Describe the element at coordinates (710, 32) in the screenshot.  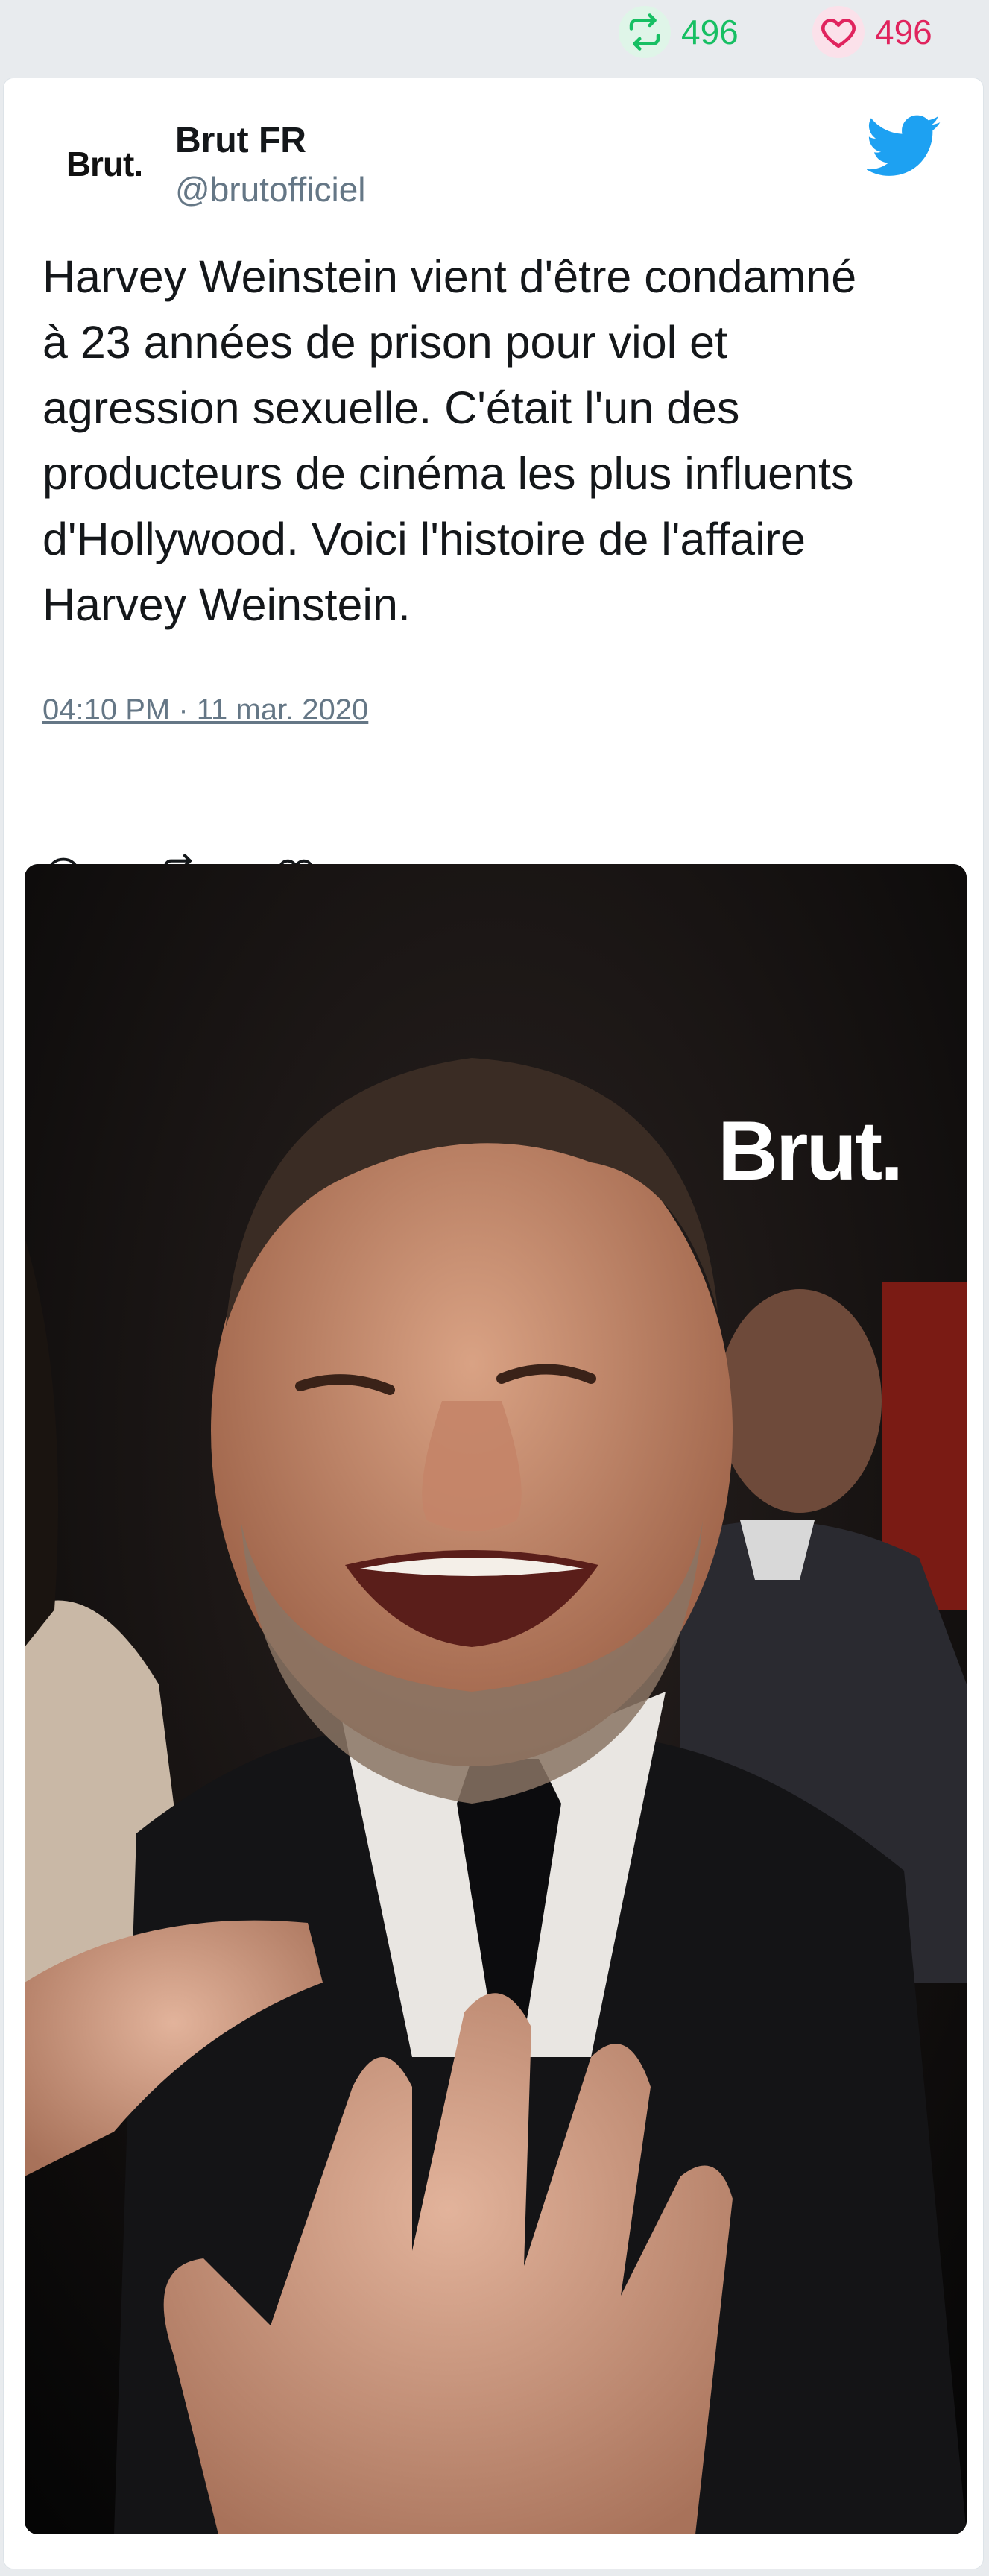
I see `retweet-count: 496` at that location.